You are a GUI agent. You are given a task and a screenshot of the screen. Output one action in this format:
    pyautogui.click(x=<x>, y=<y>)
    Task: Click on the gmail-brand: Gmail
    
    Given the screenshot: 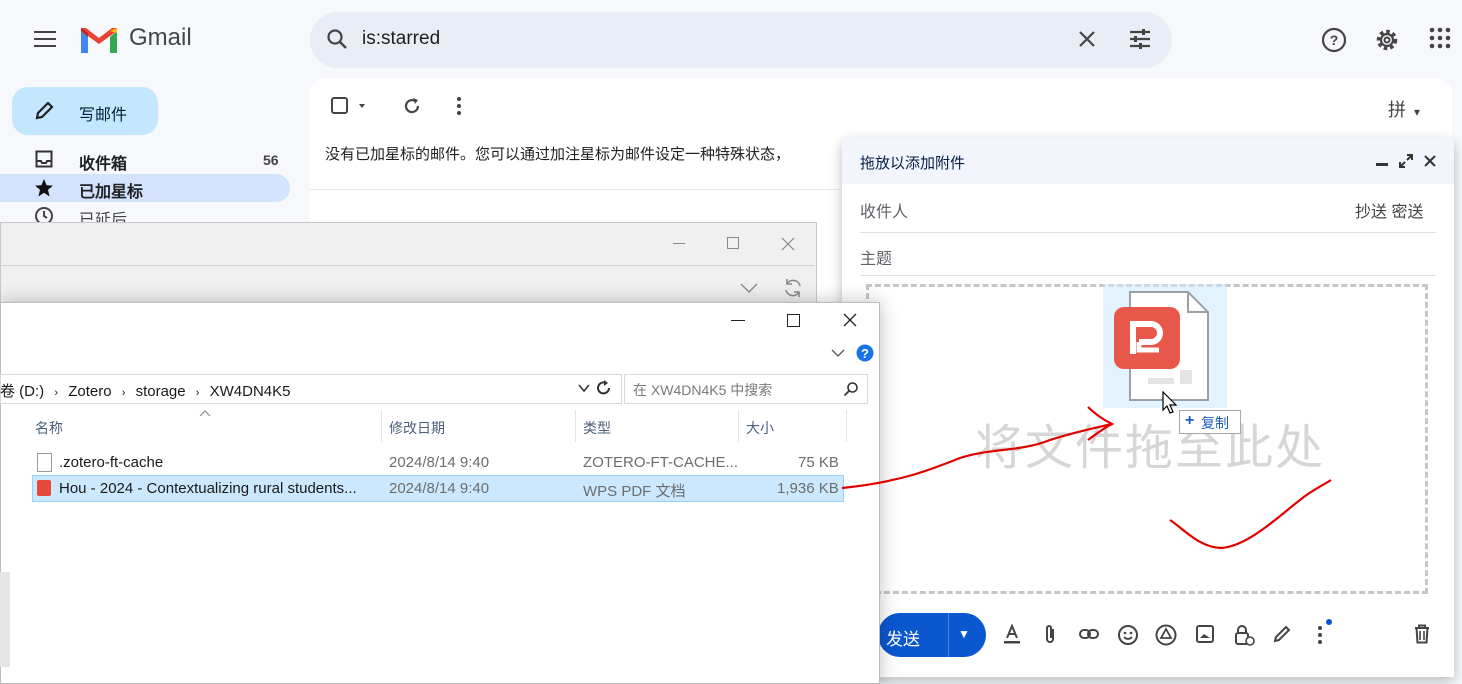 What is the action you would take?
    pyautogui.click(x=160, y=38)
    